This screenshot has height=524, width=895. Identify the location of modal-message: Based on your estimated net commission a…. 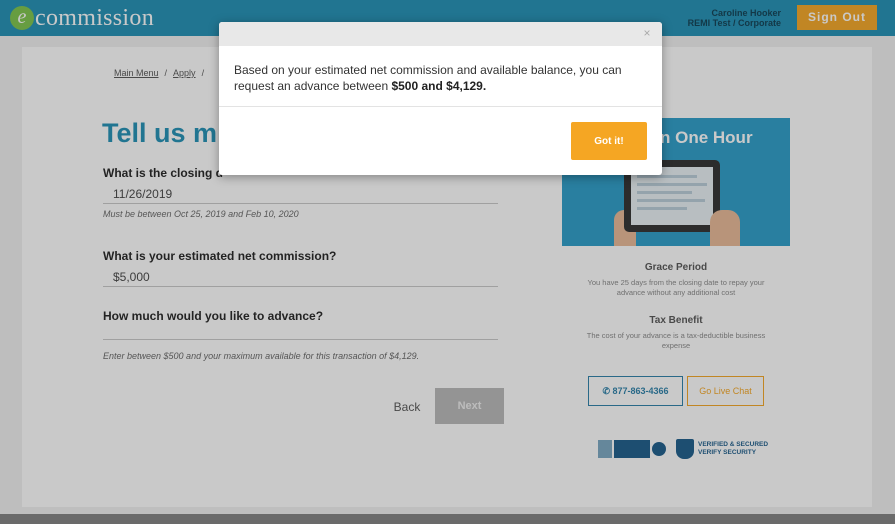
(441, 78).